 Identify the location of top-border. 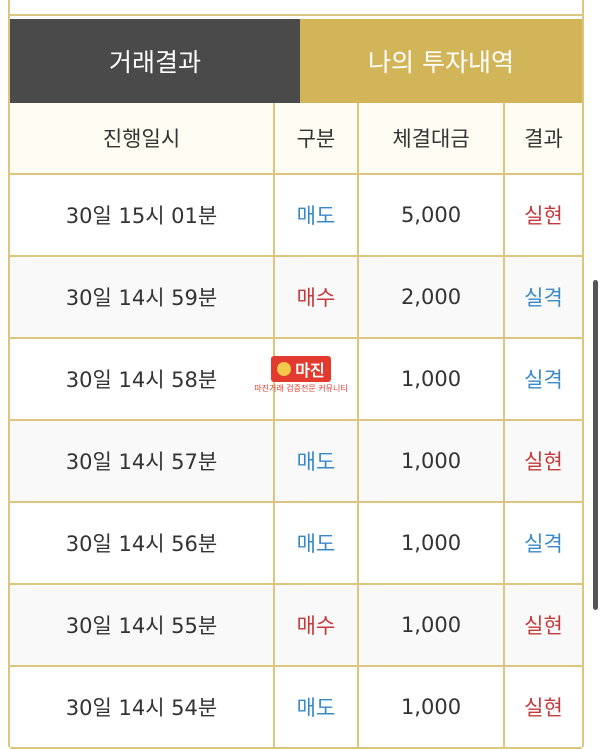
(296, 15).